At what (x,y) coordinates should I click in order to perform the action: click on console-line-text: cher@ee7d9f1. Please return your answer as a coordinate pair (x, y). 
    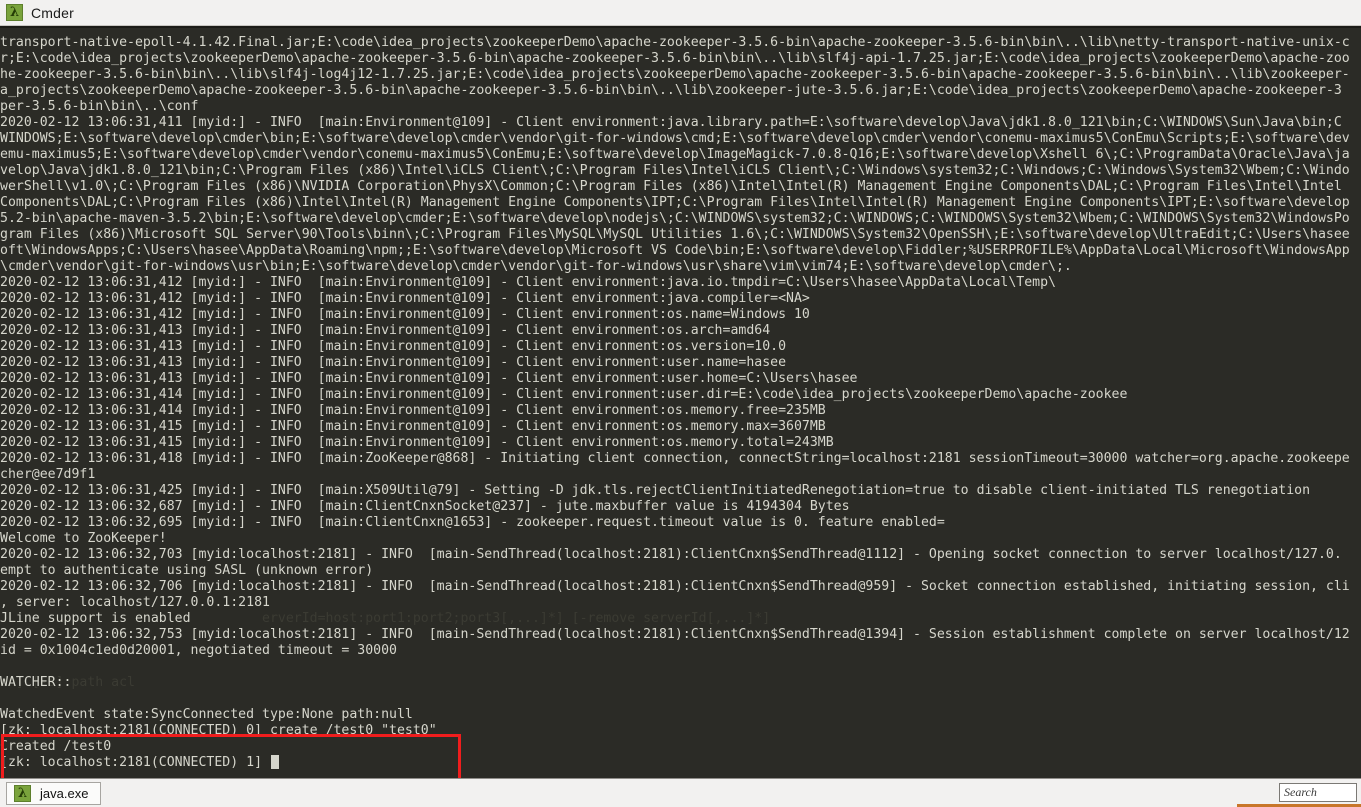
    Looking at the image, I should click on (48, 474).